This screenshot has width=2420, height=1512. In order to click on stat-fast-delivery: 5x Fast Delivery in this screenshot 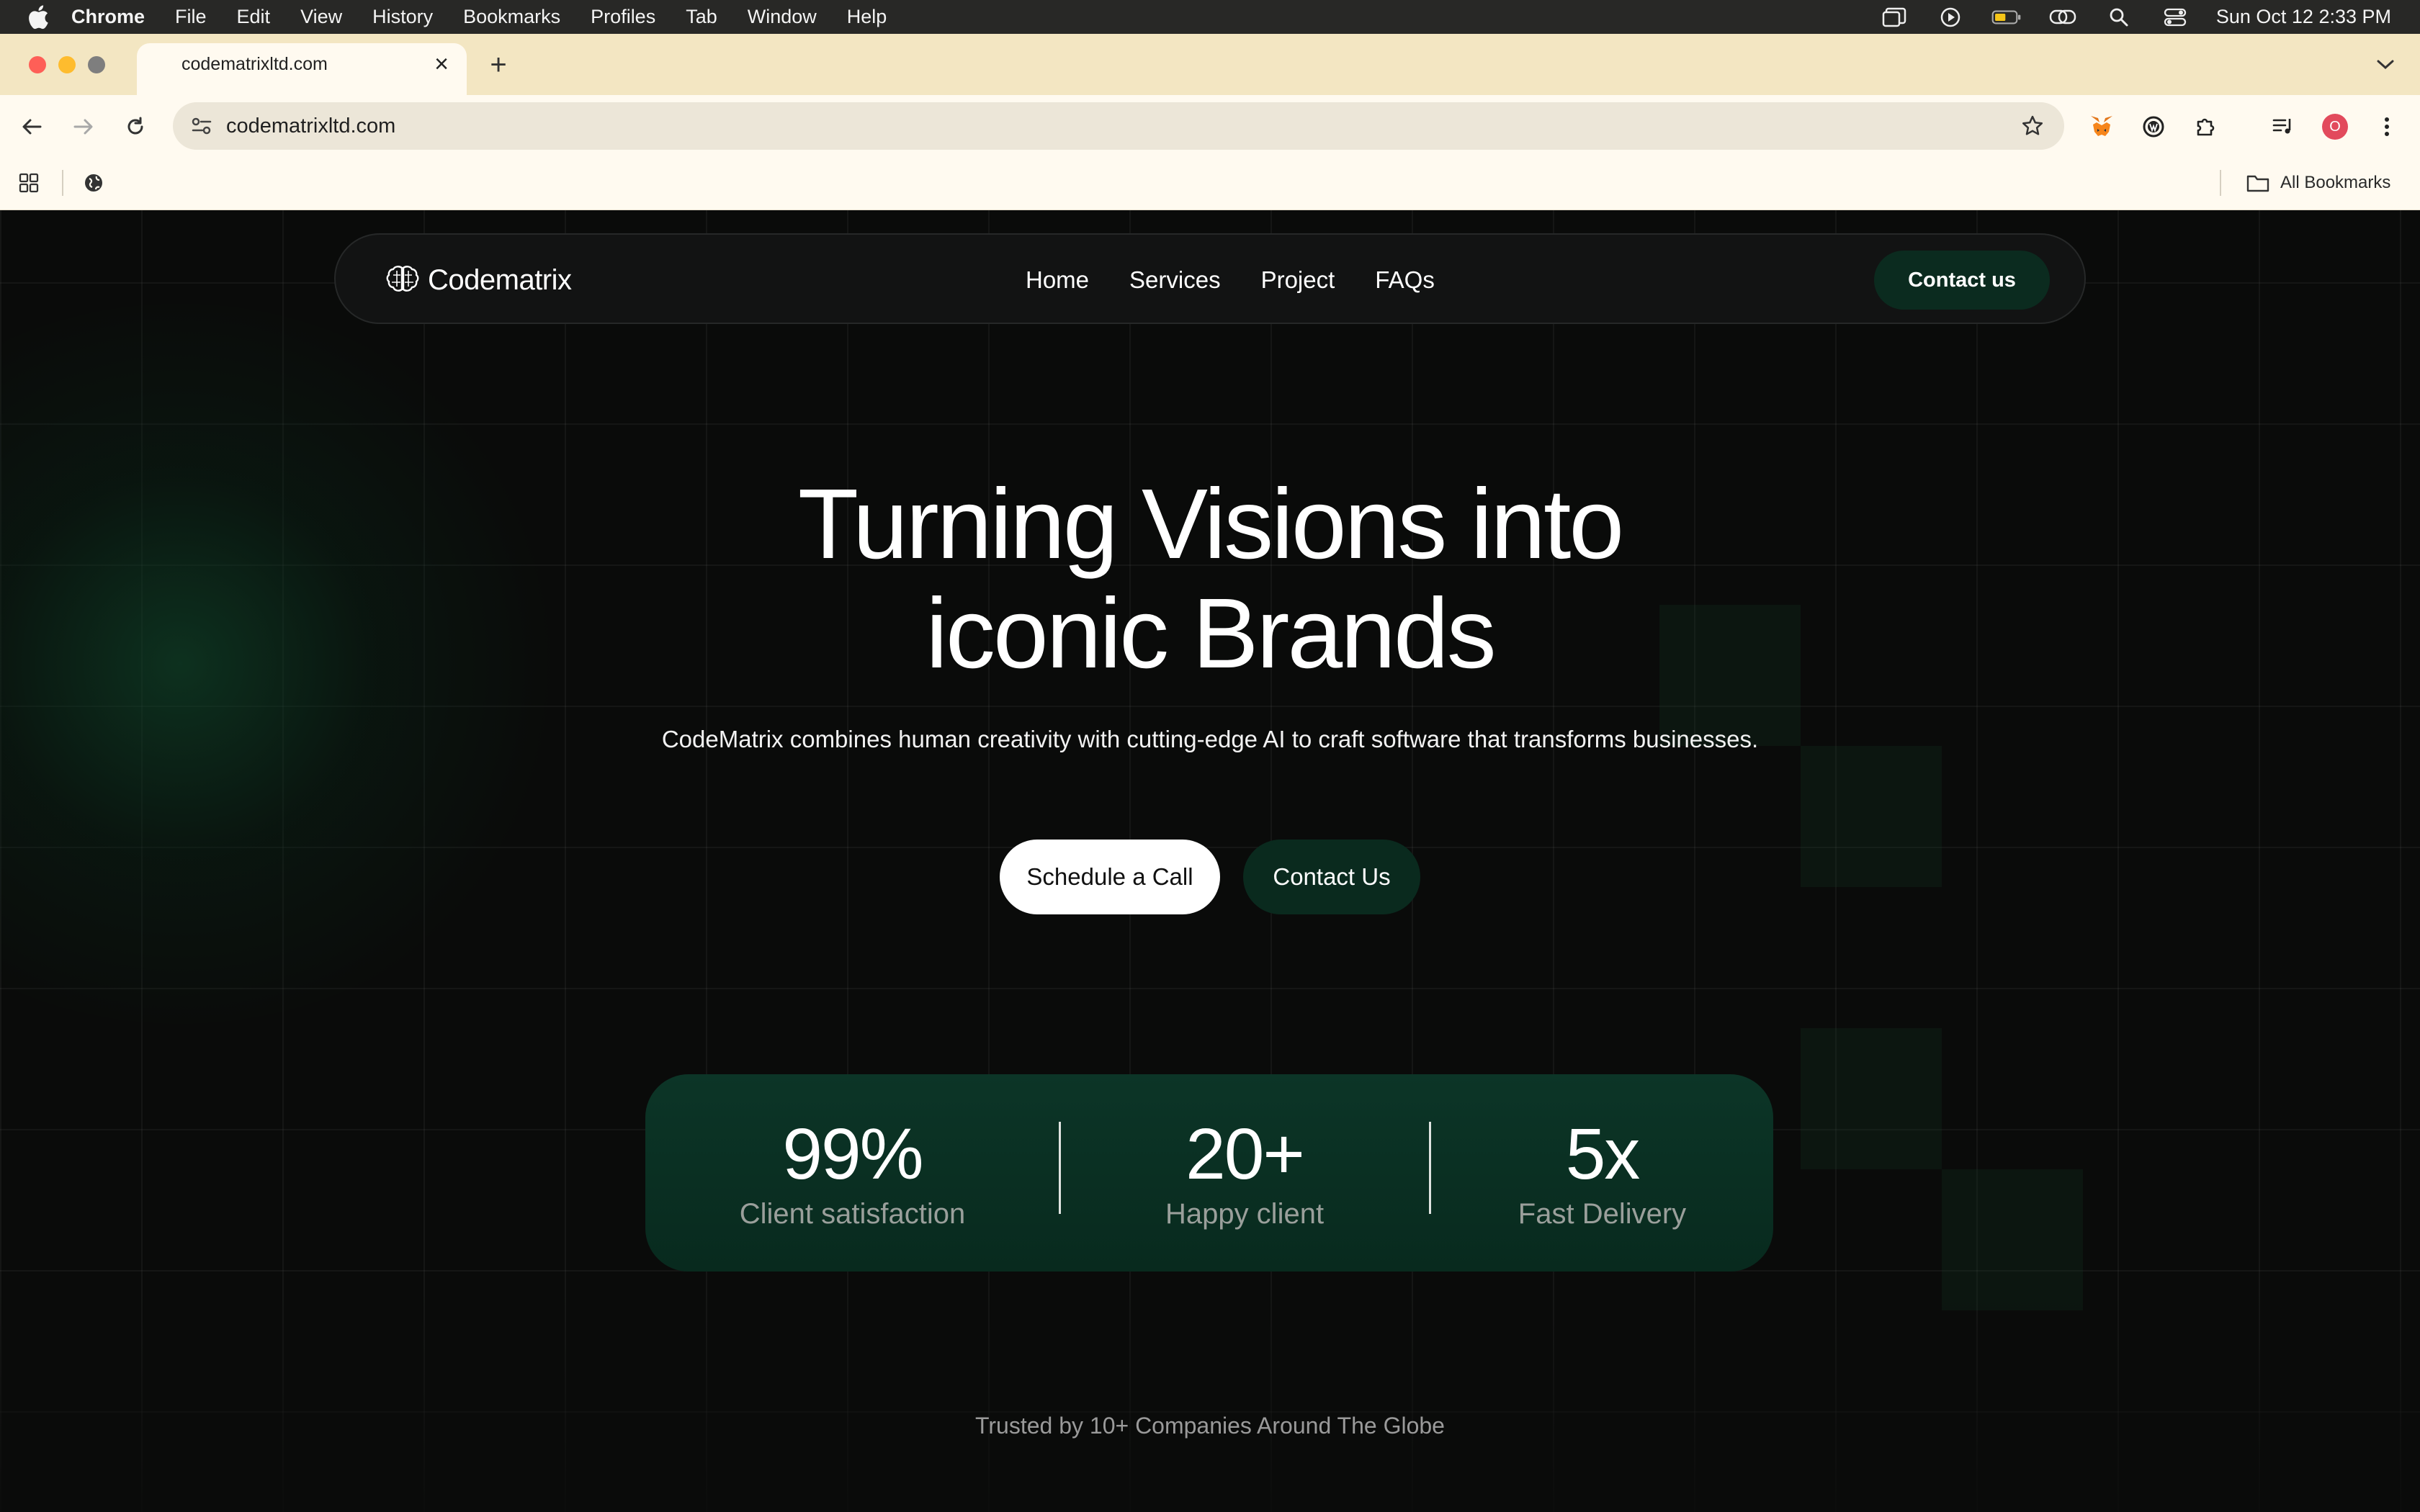, I will do `click(1602, 1173)`.